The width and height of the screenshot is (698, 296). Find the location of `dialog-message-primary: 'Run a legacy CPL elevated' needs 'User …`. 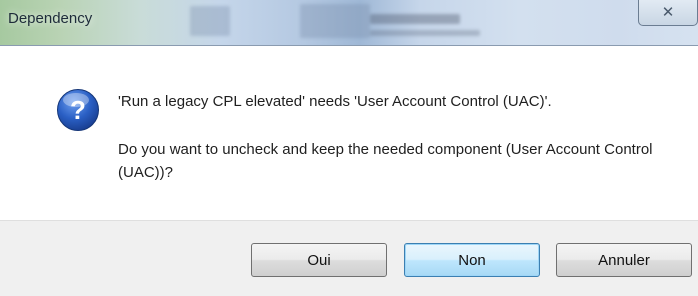

dialog-message-primary: 'Run a legacy CPL elevated' needs 'User … is located at coordinates (335, 101).